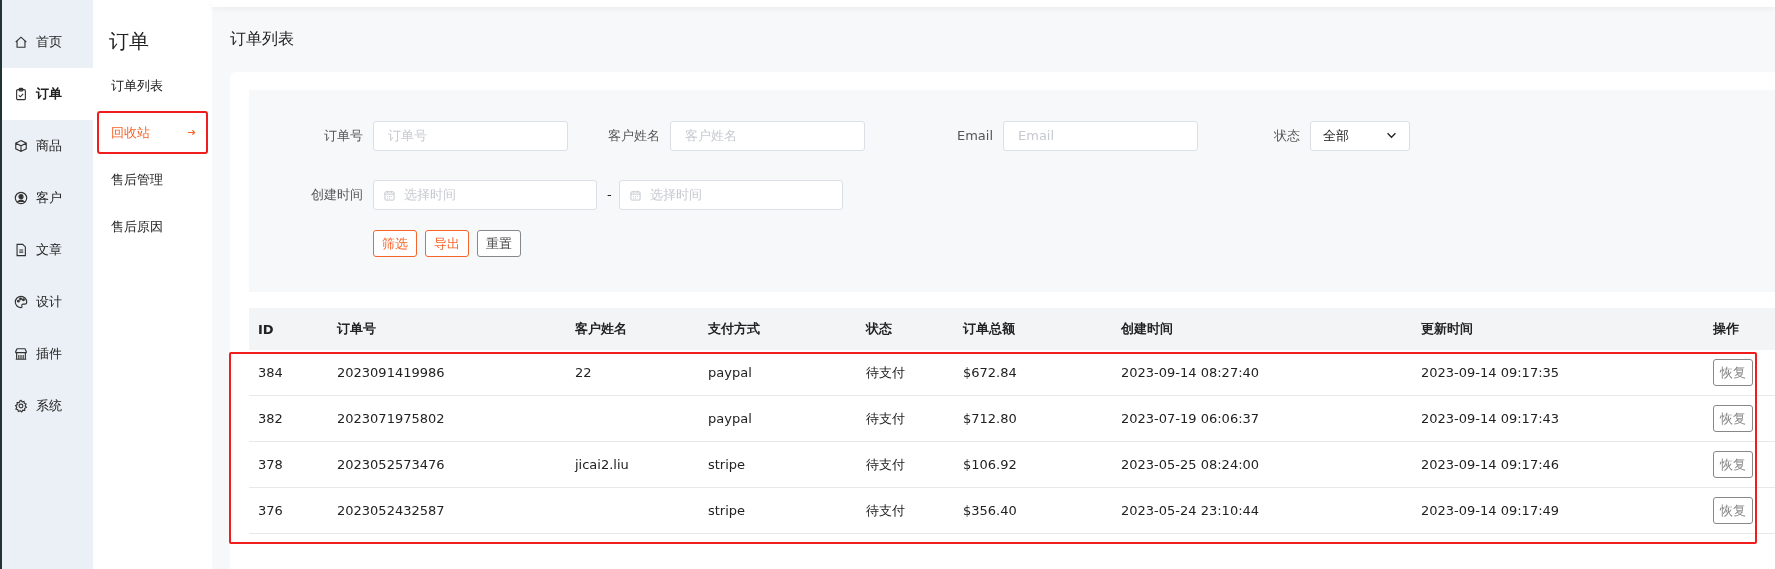  What do you see at coordinates (21, 42) in the screenshot?
I see `home-icon` at bounding box center [21, 42].